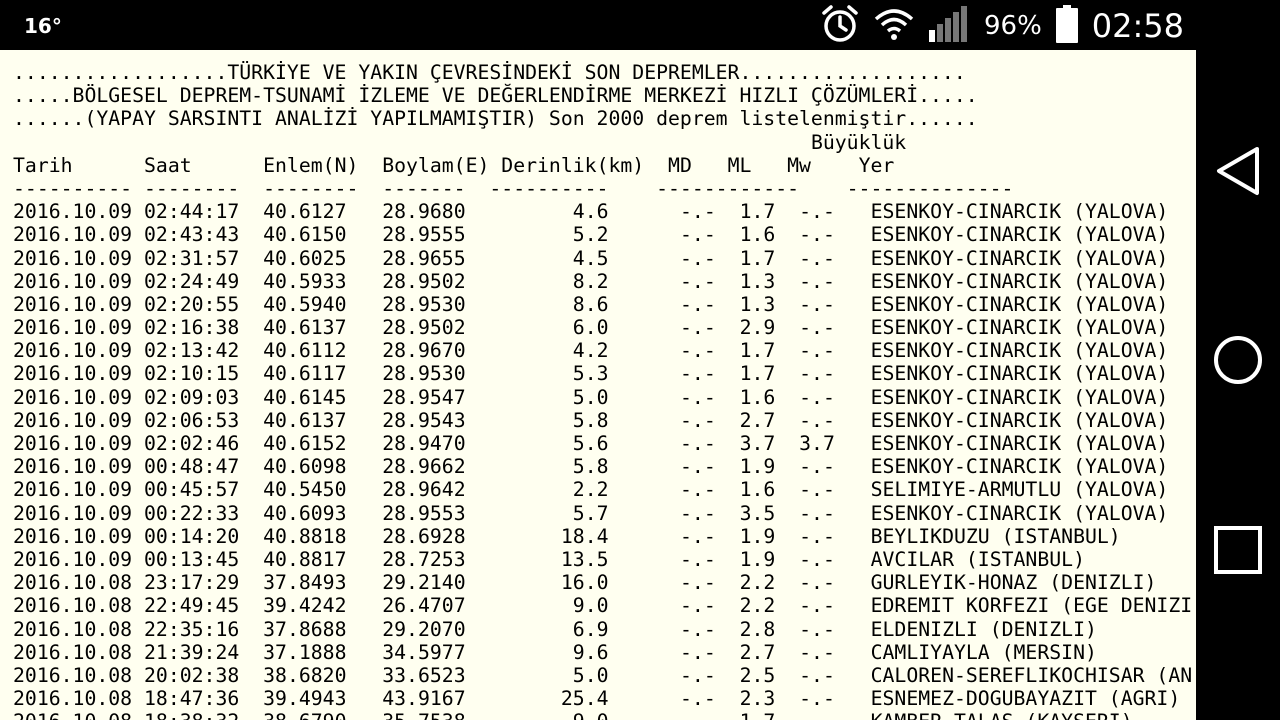 Image resolution: width=1280 pixels, height=720 pixels. What do you see at coordinates (1238, 359) in the screenshot?
I see `home-button` at bounding box center [1238, 359].